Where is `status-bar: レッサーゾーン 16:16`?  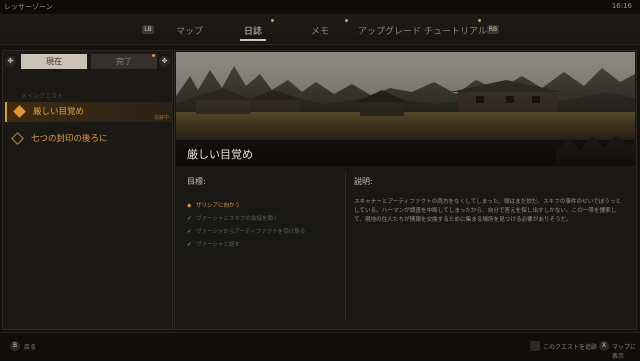 status-bar: レッサーゾーン 16:16 is located at coordinates (320, 7).